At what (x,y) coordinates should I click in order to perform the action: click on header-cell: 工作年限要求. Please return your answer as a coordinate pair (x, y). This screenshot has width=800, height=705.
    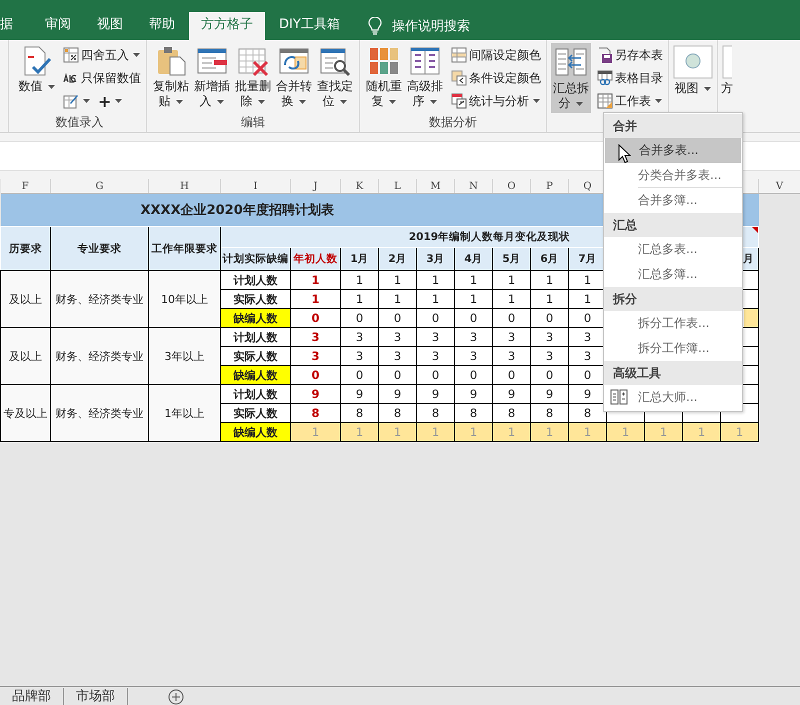
    Looking at the image, I should click on (184, 248).